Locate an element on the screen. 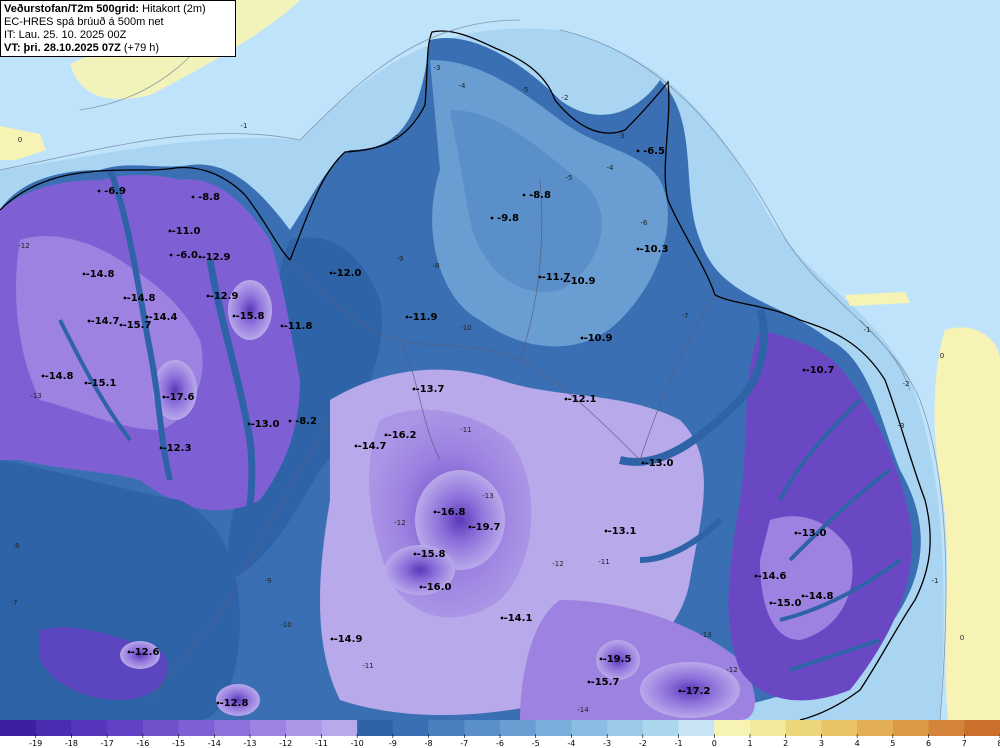 This screenshot has height=748, width=1000. temperature-value: -8.8 is located at coordinates (209, 197).